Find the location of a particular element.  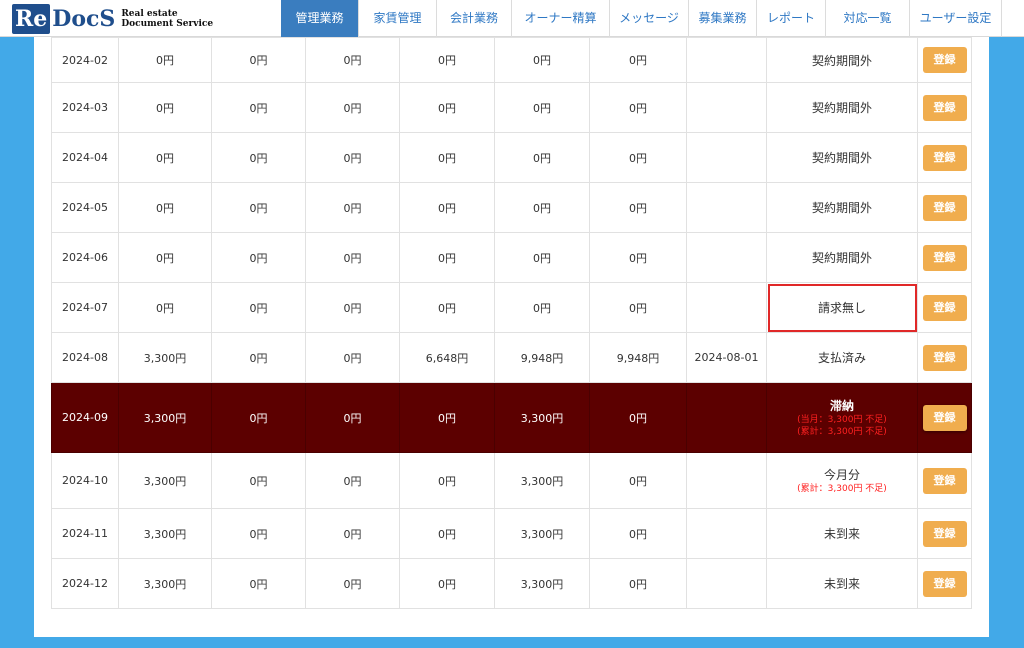

table-row: 2024-06 0円 0円 0円 0円 0円 0円 契約期間外 登録 is located at coordinates (511, 257).